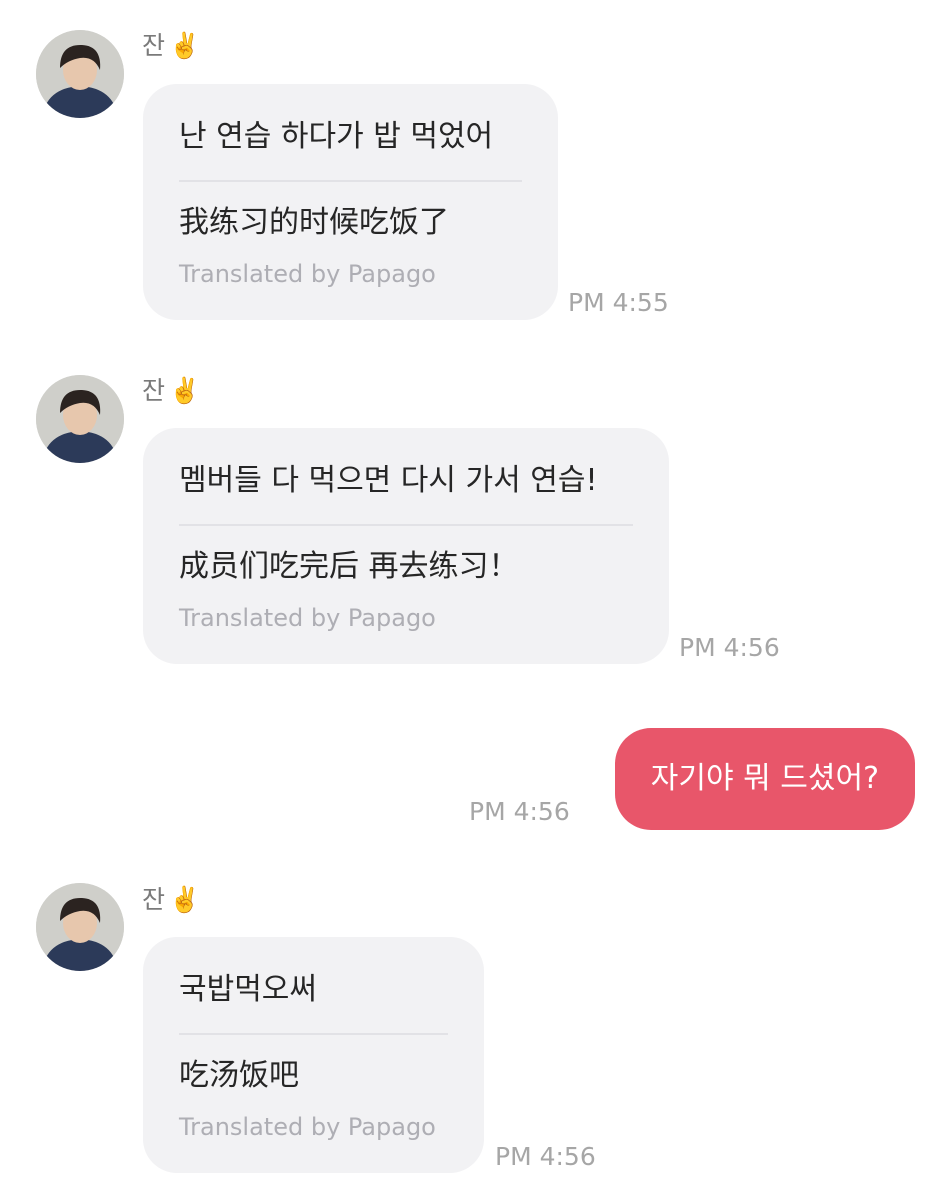  Describe the element at coordinates (314, 222) in the screenshot. I see `translated-message-text: 我练习的时候吃饭了` at that location.